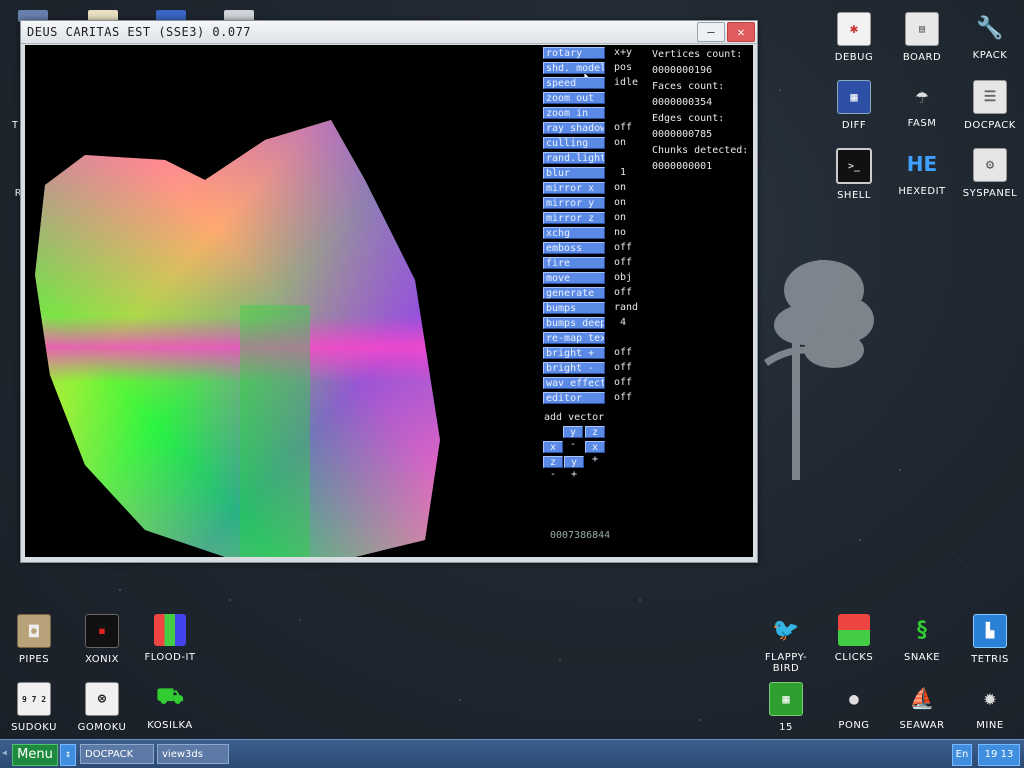 This screenshot has width=1024, height=768. I want to click on control-value: rand, so click(626, 307).